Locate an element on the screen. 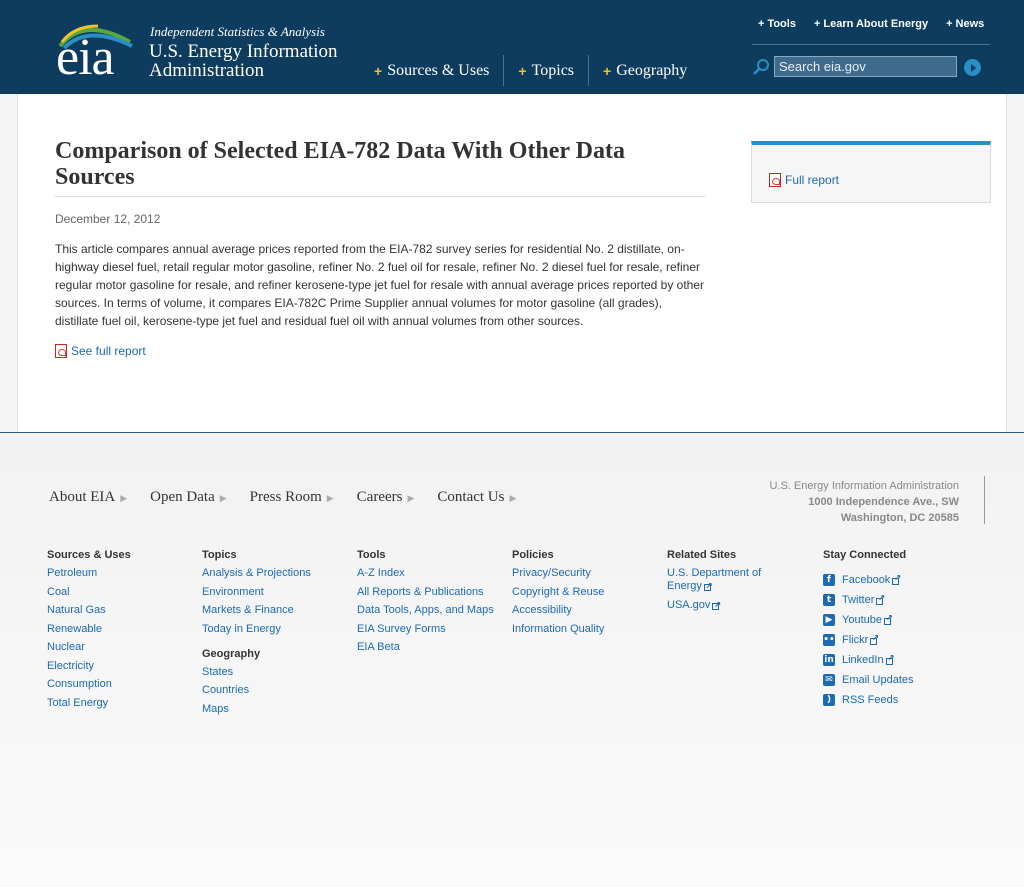 Image resolution: width=1024 pixels, height=887 pixels. link-label: RSS Feeds is located at coordinates (870, 700).